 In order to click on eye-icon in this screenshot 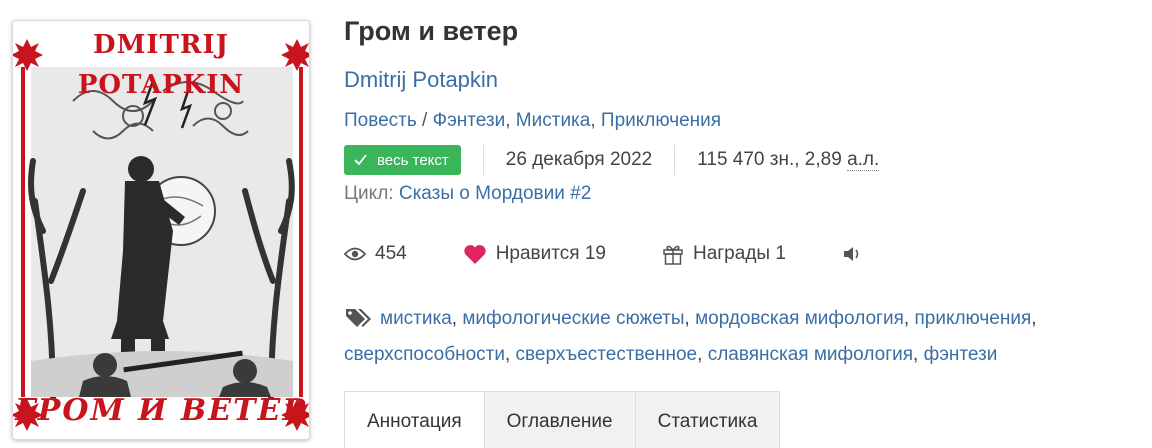, I will do `click(355, 254)`.